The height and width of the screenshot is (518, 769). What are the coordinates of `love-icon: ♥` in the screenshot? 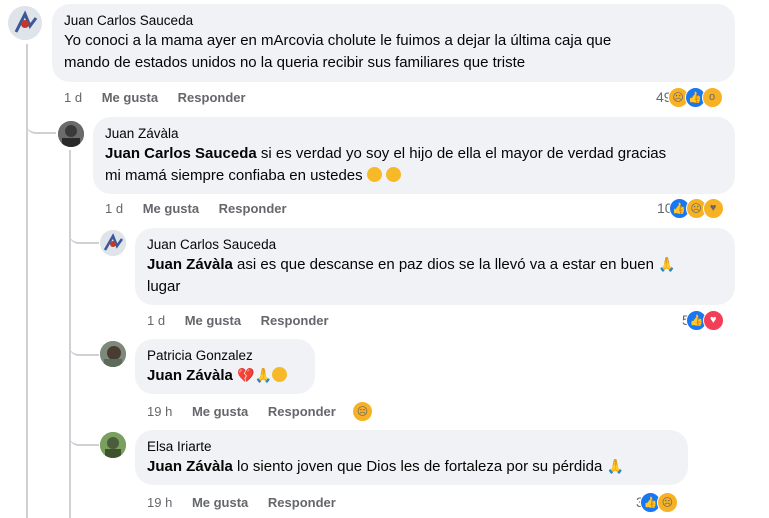 It's located at (713, 320).